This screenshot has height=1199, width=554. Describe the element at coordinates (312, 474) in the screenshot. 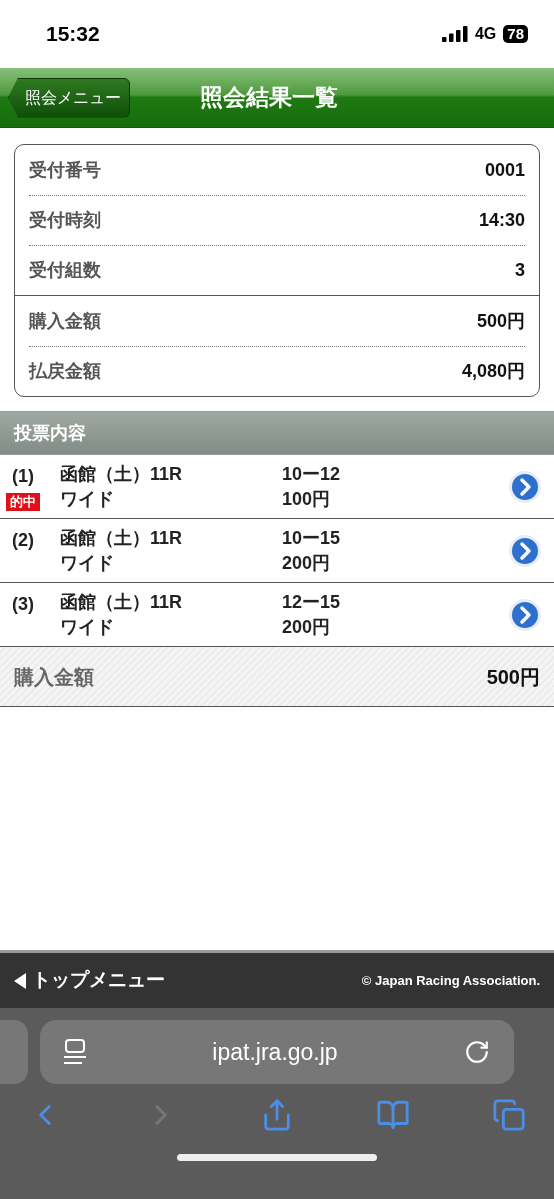

I see `combination: 10ー12` at that location.